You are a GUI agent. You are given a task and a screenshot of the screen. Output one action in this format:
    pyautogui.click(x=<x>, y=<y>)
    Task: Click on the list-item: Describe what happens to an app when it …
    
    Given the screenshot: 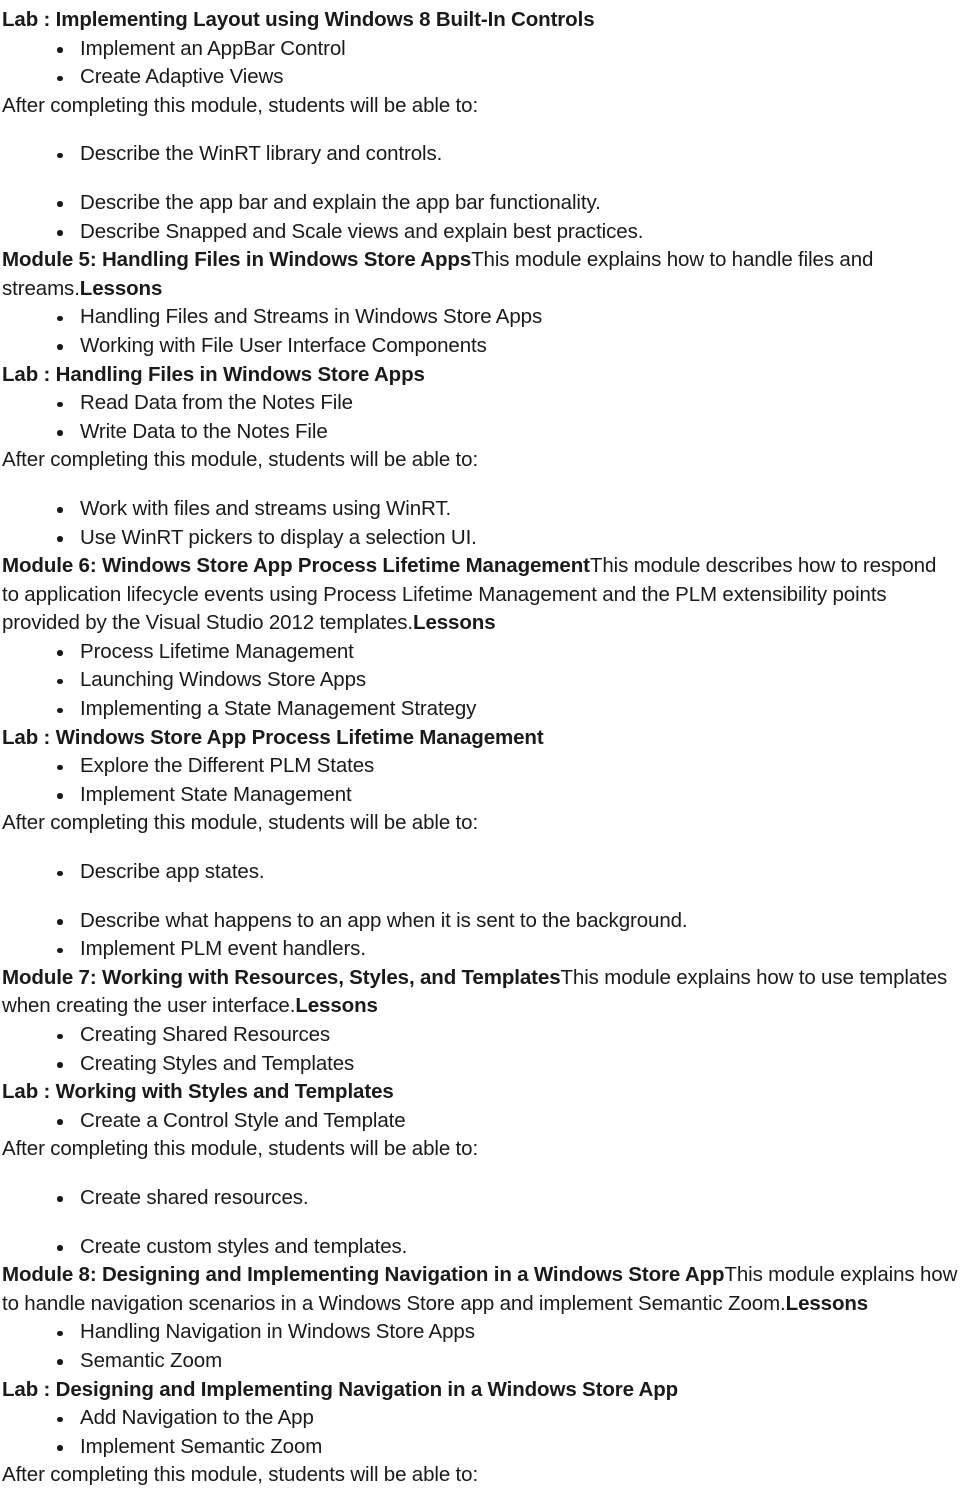 What is the action you would take?
    pyautogui.click(x=480, y=921)
    